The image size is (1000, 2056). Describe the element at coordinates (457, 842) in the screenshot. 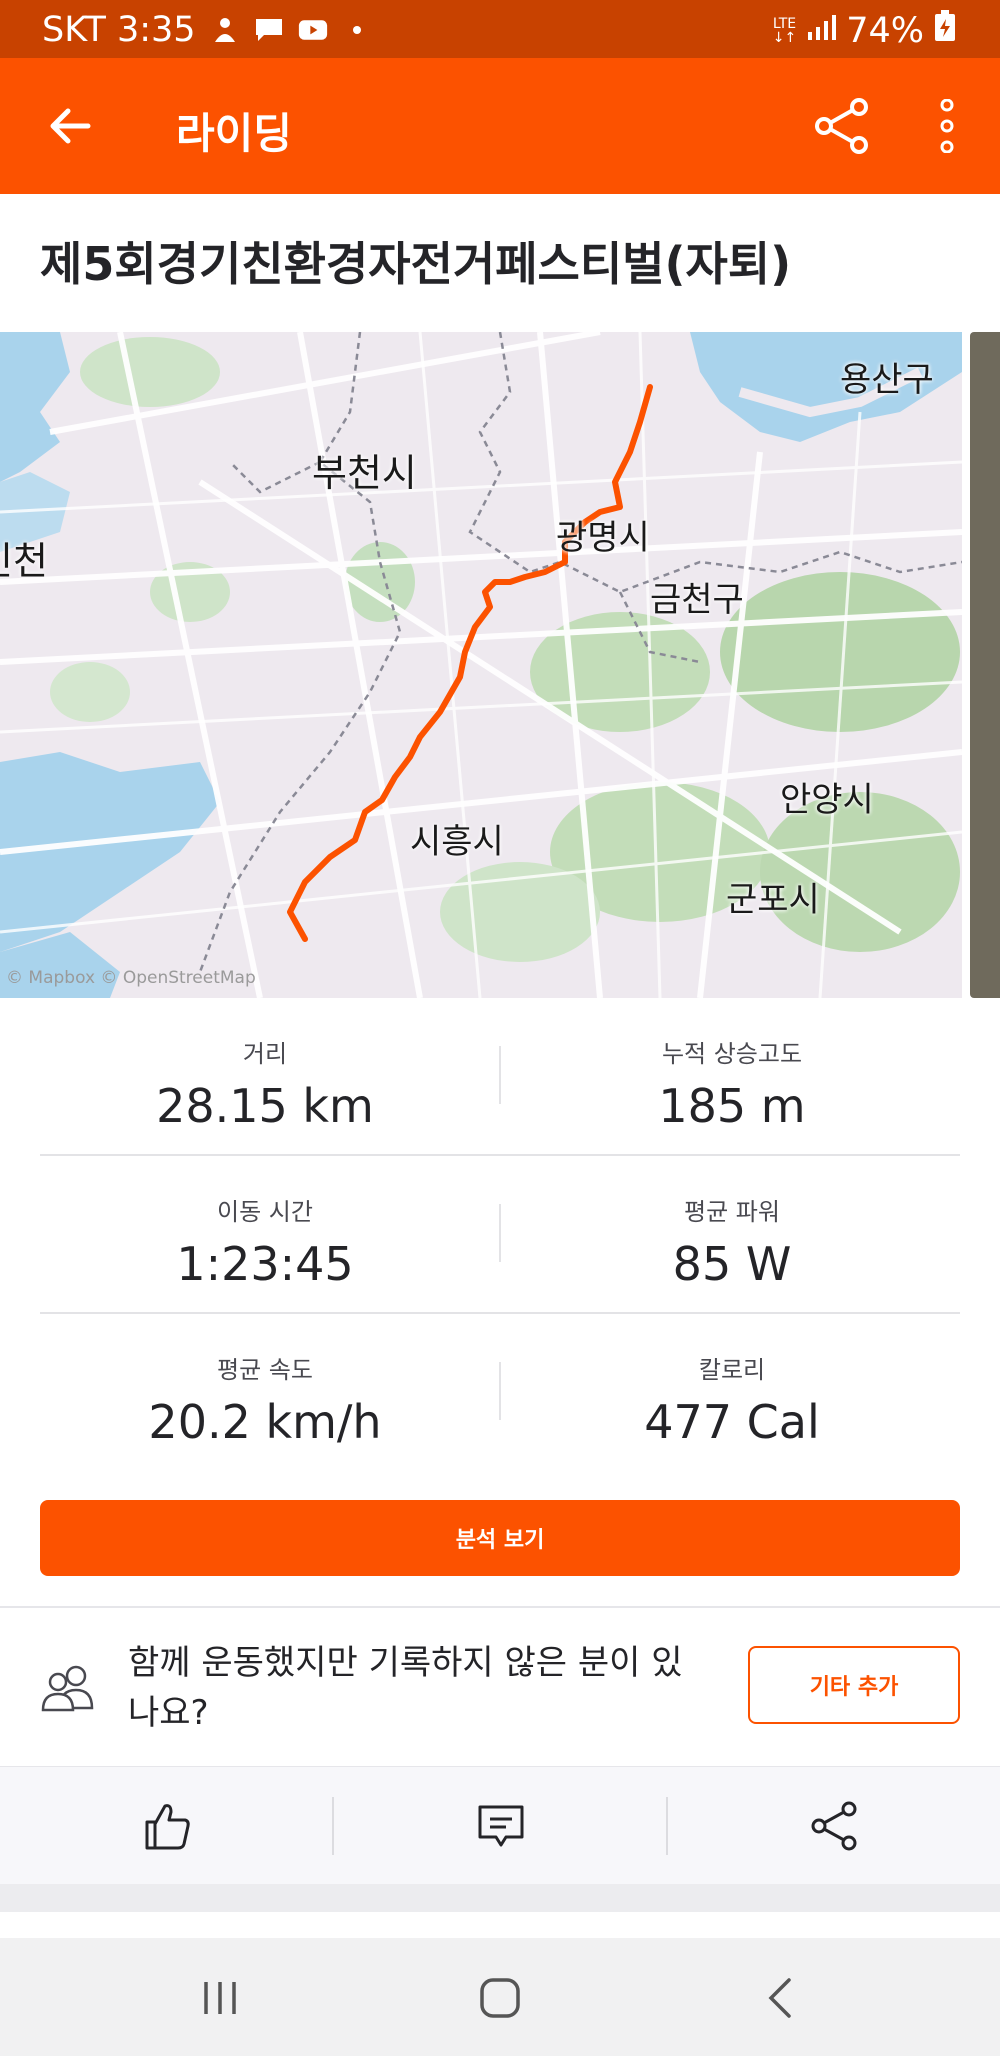

I see `map-label: 시흥시` at that location.